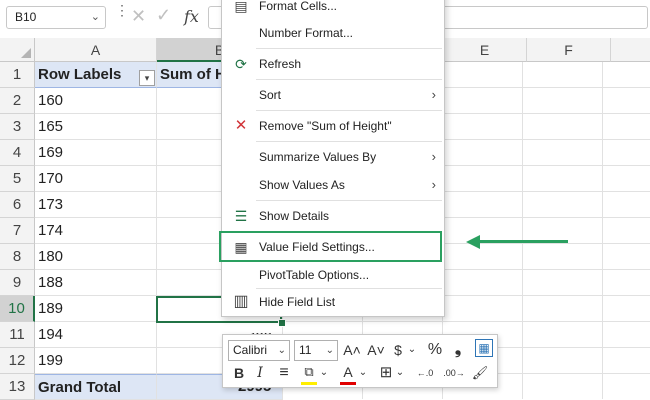 The width and height of the screenshot is (650, 400). I want to click on menu-item-label: Show Values As, so click(302, 185).